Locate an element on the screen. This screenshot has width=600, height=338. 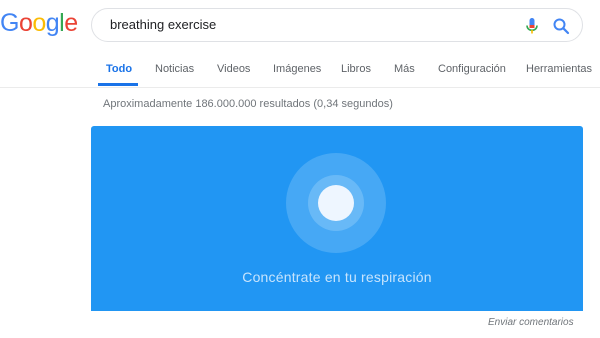
logo-letter-e: e is located at coordinates (71, 23).